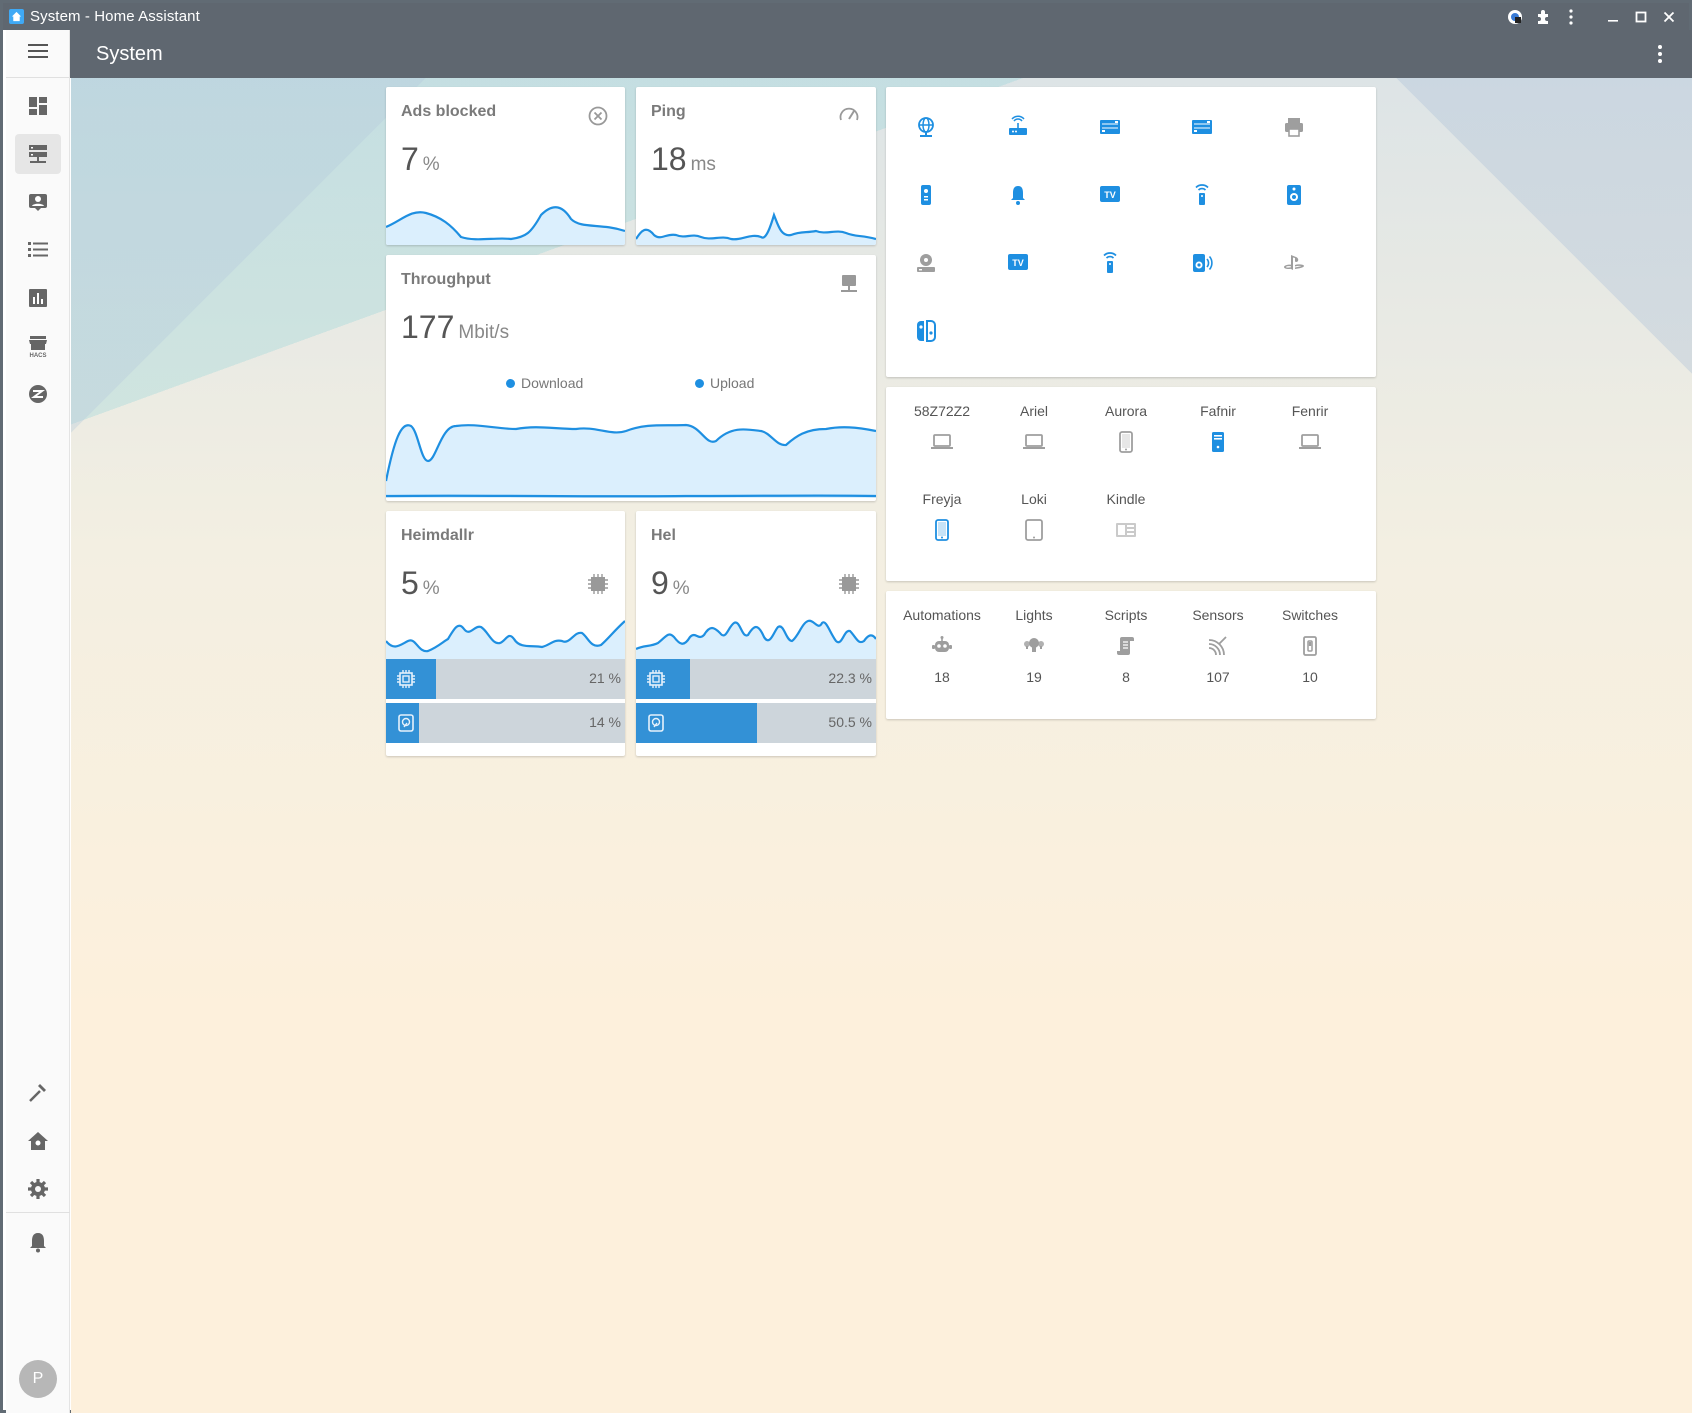 This screenshot has height=1413, width=1692. What do you see at coordinates (1218, 429) in the screenshot?
I see `device-tracker-fafnir: Fafnir` at bounding box center [1218, 429].